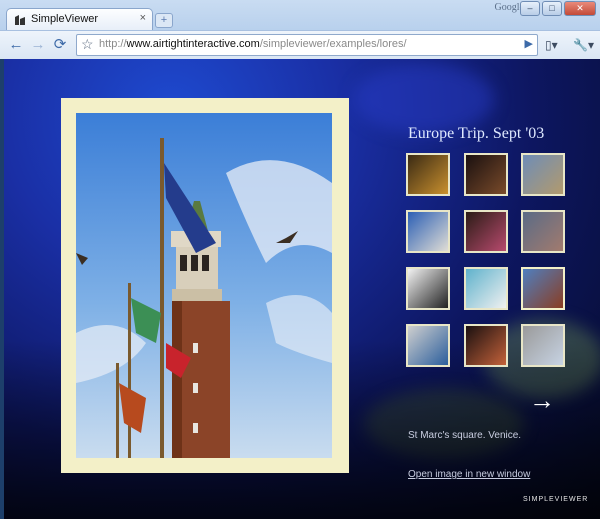  What do you see at coordinates (164, 20) in the screenshot?
I see `new-tab-button: +` at bounding box center [164, 20].